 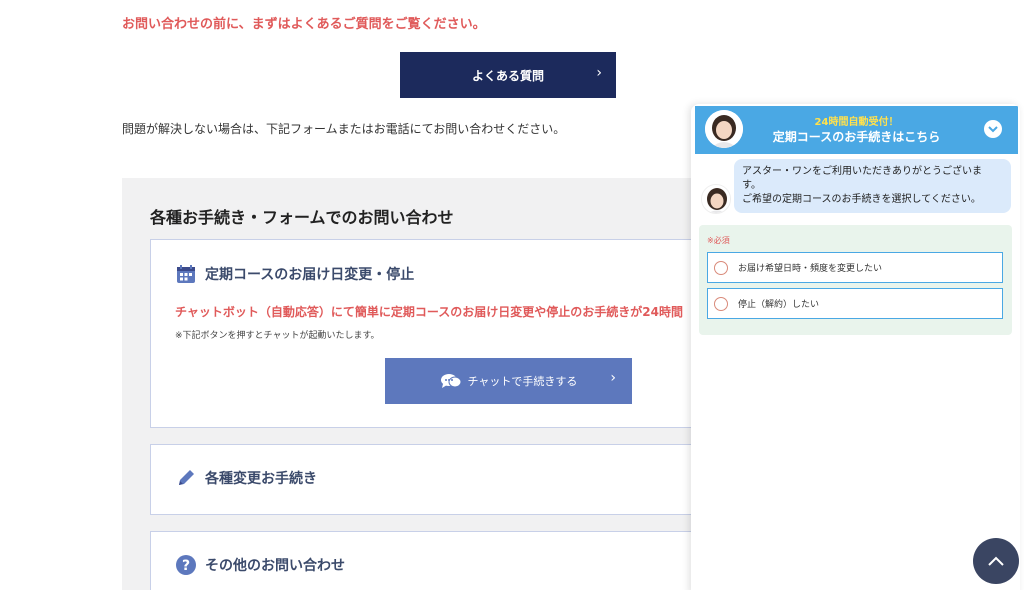 What do you see at coordinates (779, 305) in the screenshot?
I see `option-label: 停止（解約）したい` at bounding box center [779, 305].